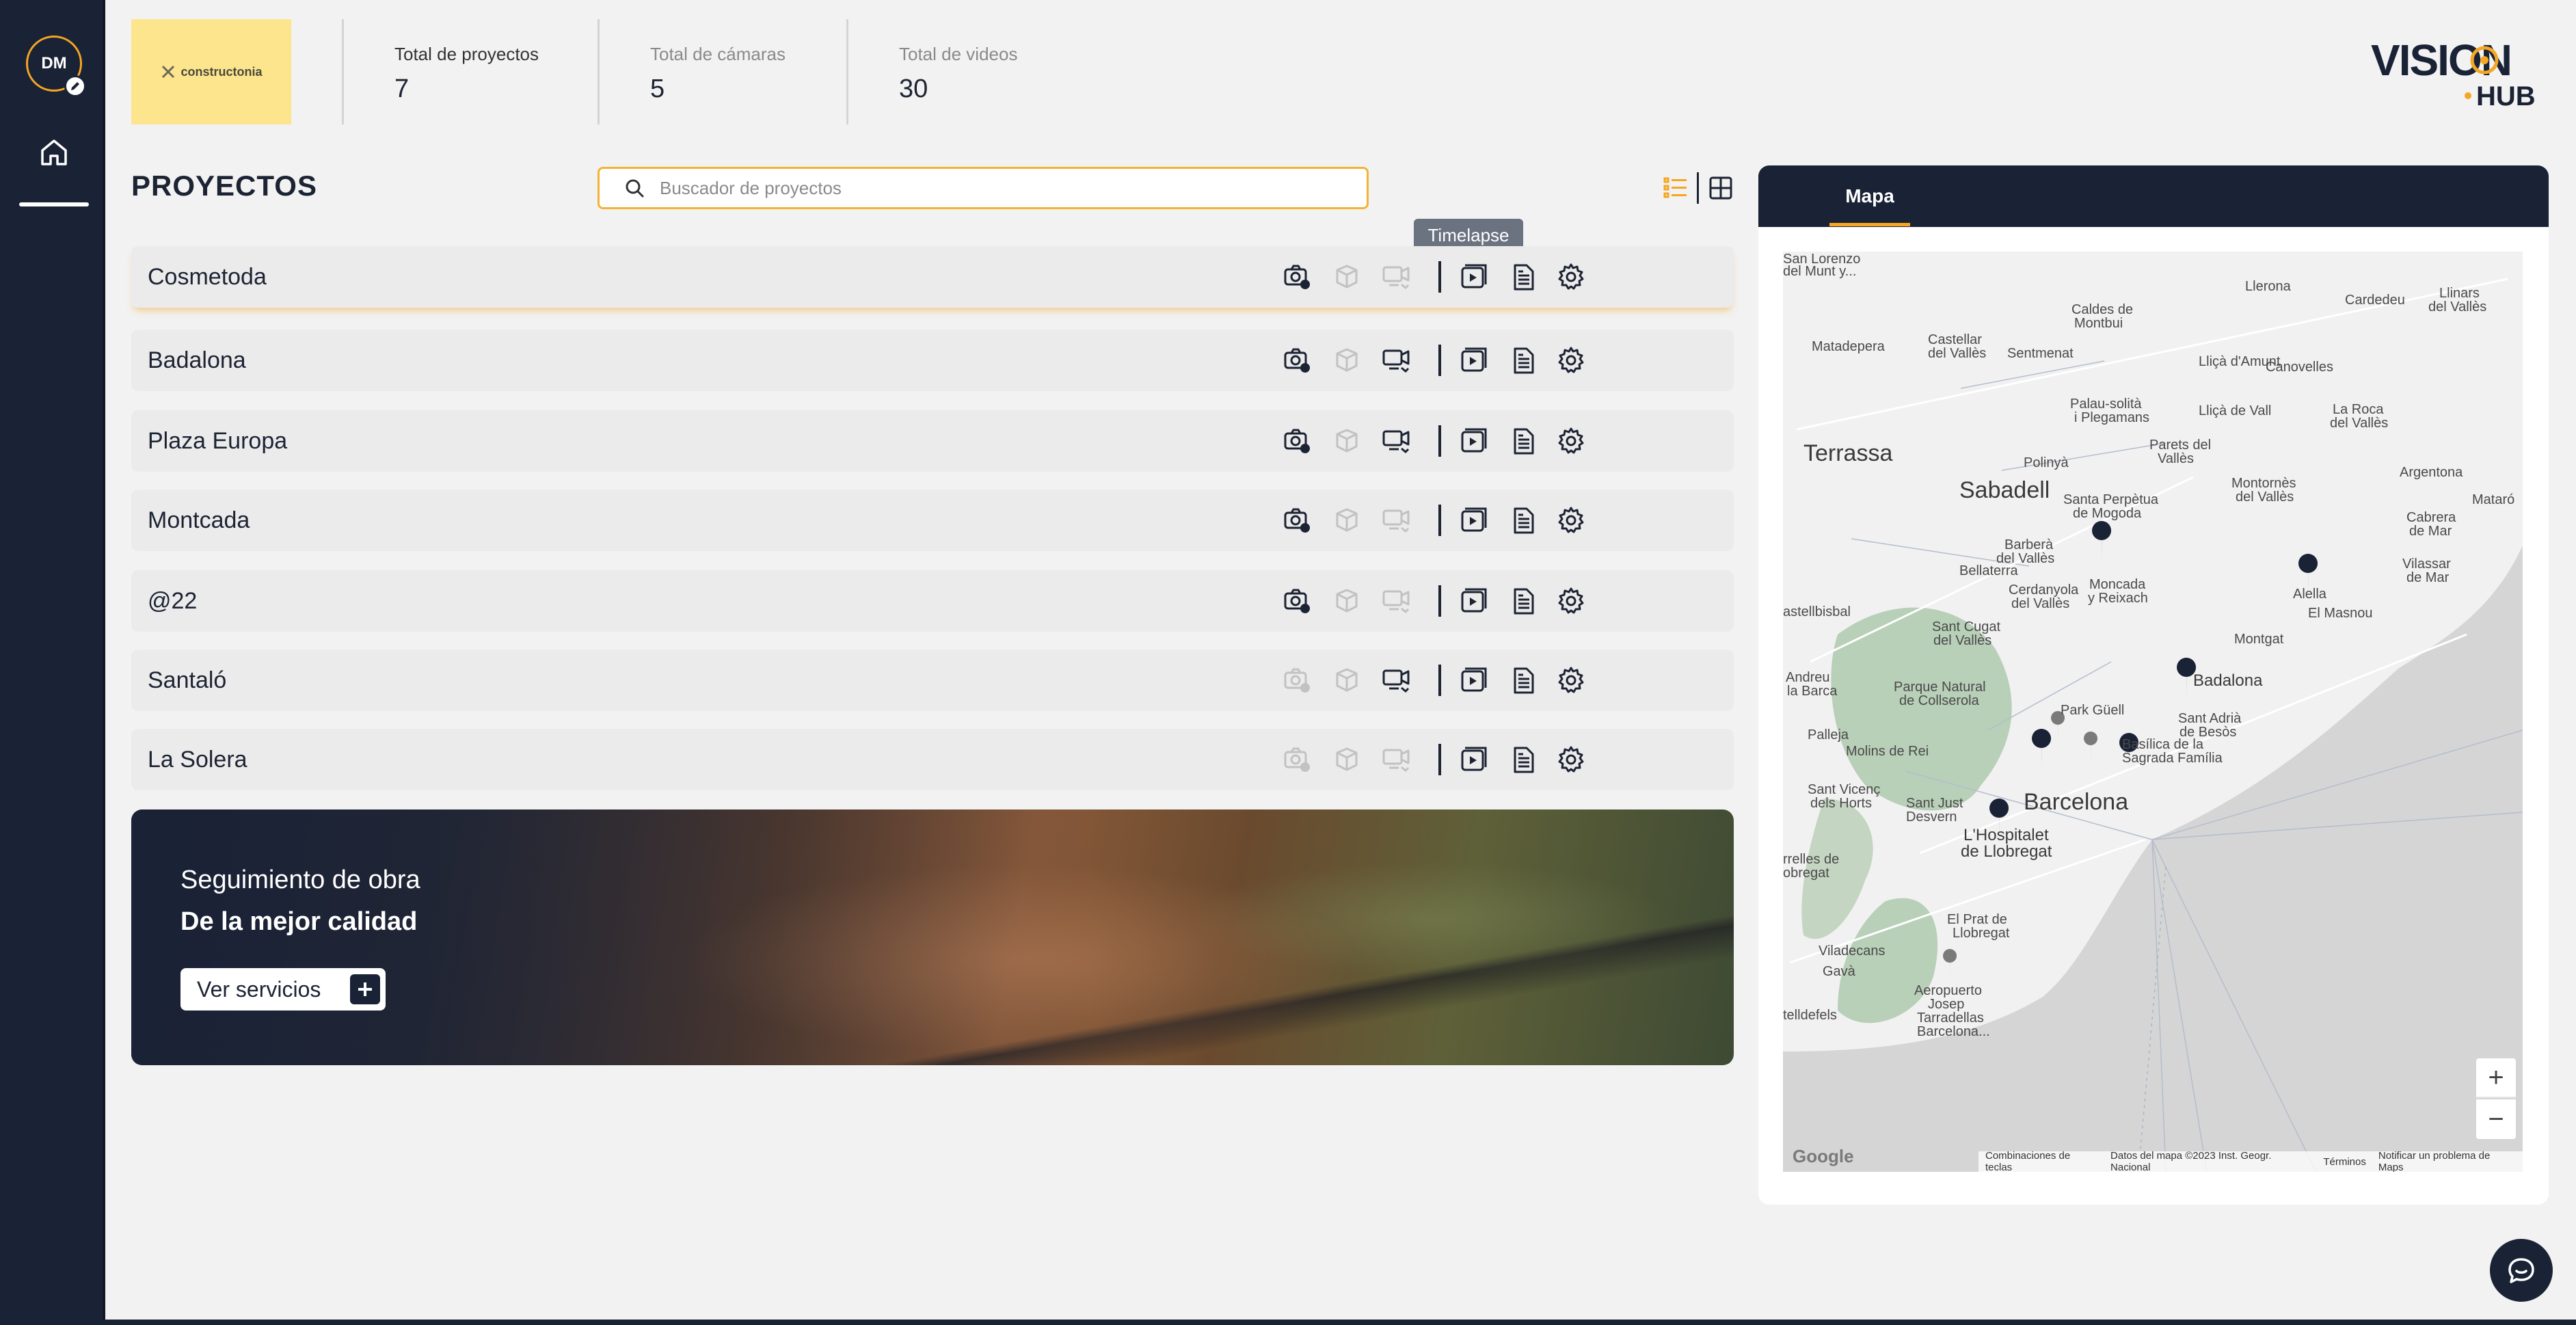  What do you see at coordinates (995, 188) in the screenshot?
I see `search-input` at bounding box center [995, 188].